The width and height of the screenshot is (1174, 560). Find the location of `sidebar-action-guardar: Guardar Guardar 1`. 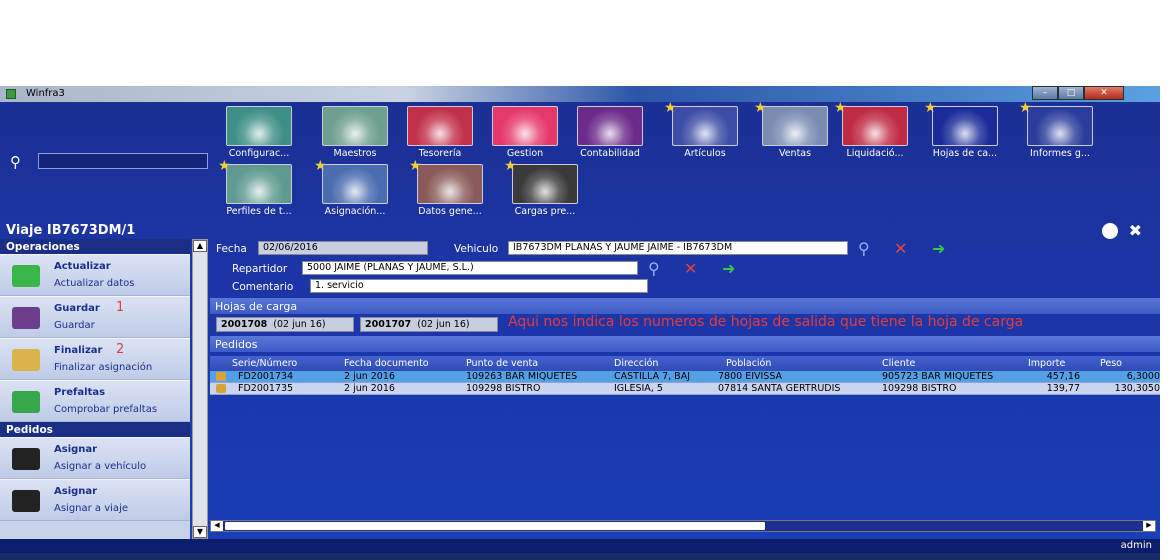

sidebar-action-guardar: Guardar Guardar 1 is located at coordinates (95, 317).